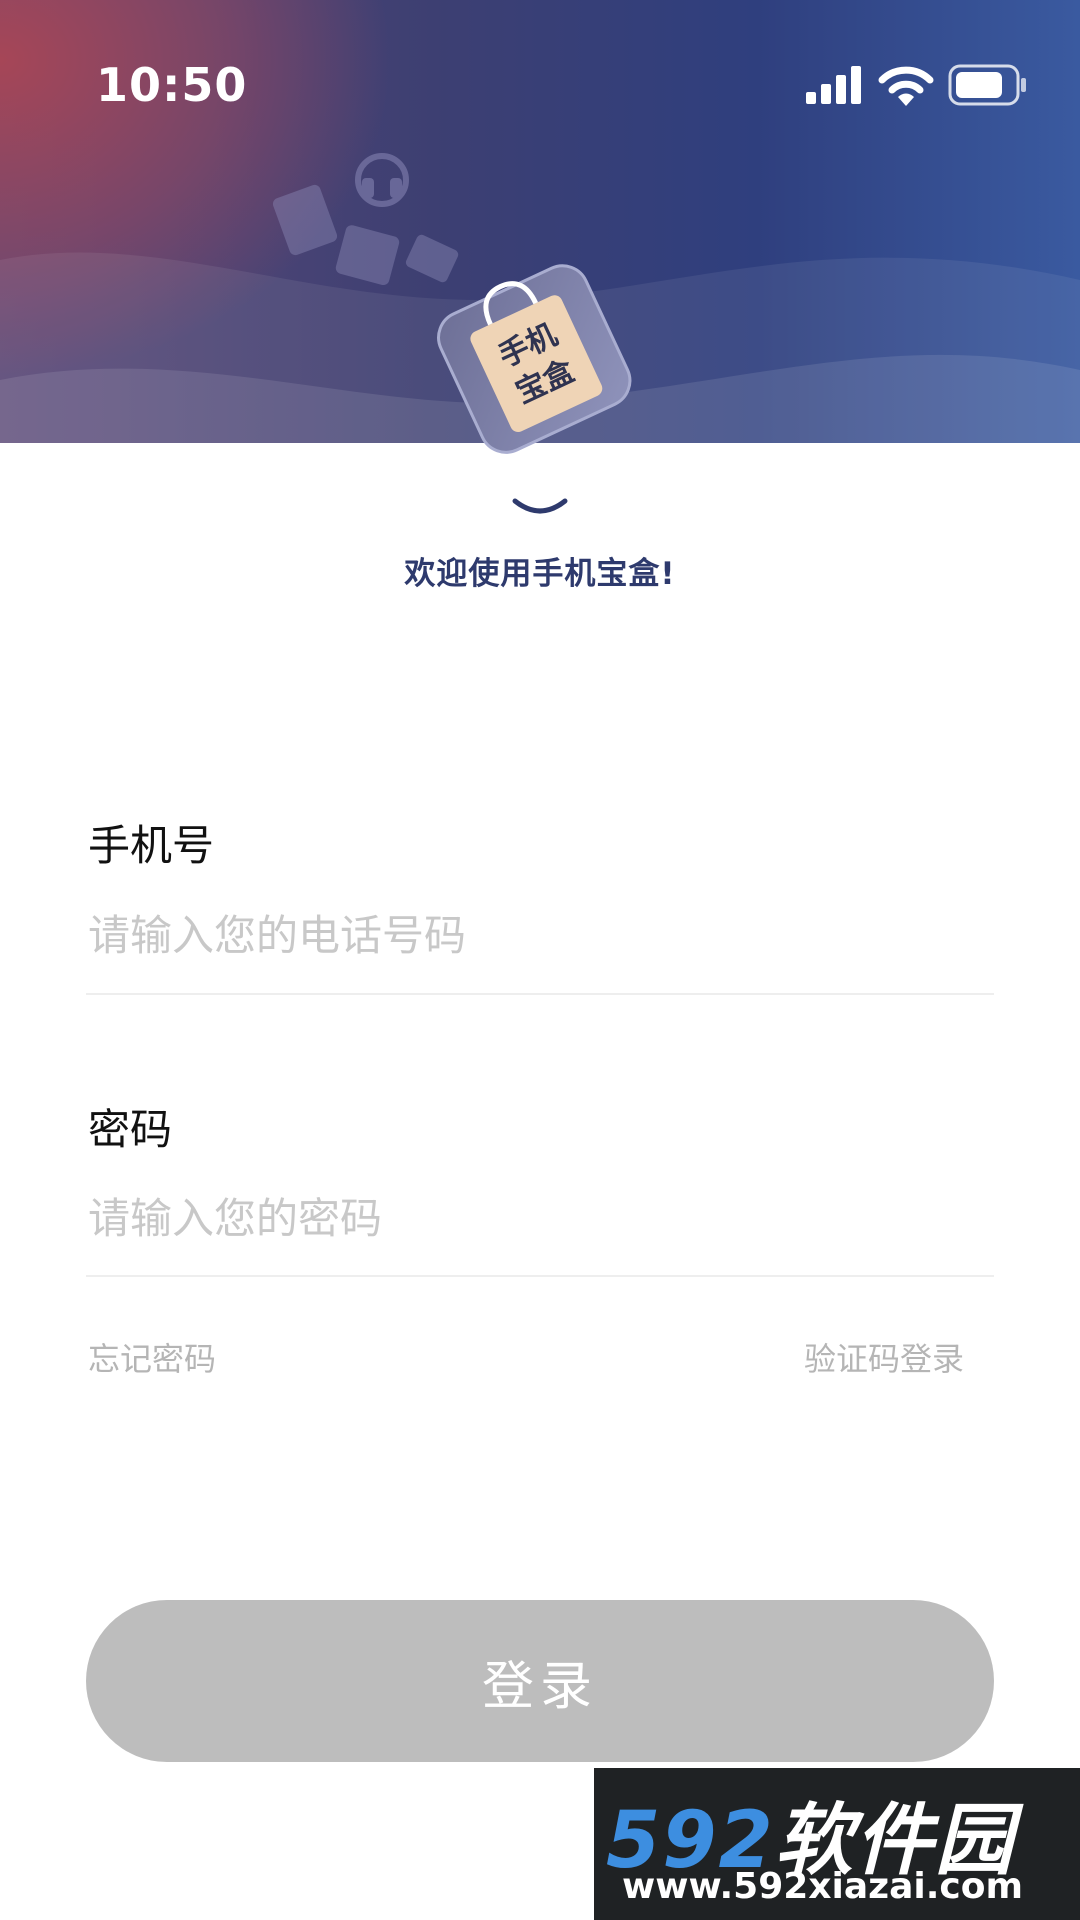 Image resolution: width=1080 pixels, height=1920 pixels. Describe the element at coordinates (538, 935) in the screenshot. I see `phone-input` at that location.